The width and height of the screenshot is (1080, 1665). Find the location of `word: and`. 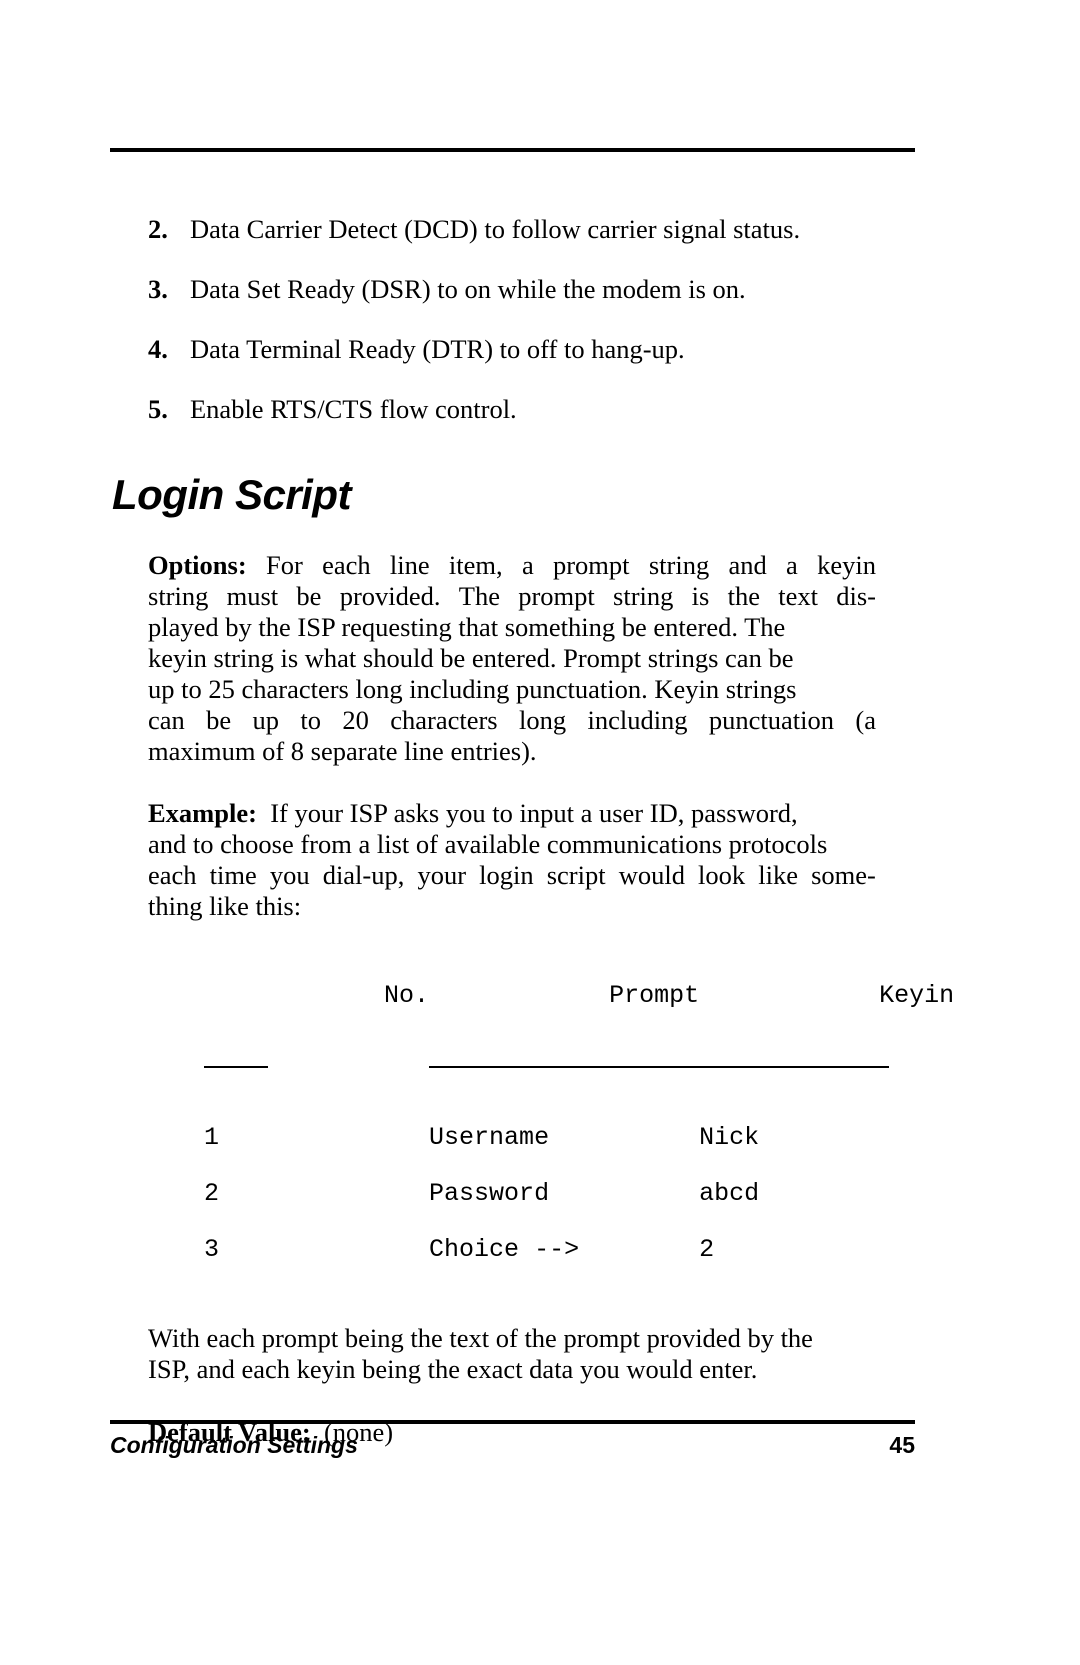

word: and is located at coordinates (747, 565).